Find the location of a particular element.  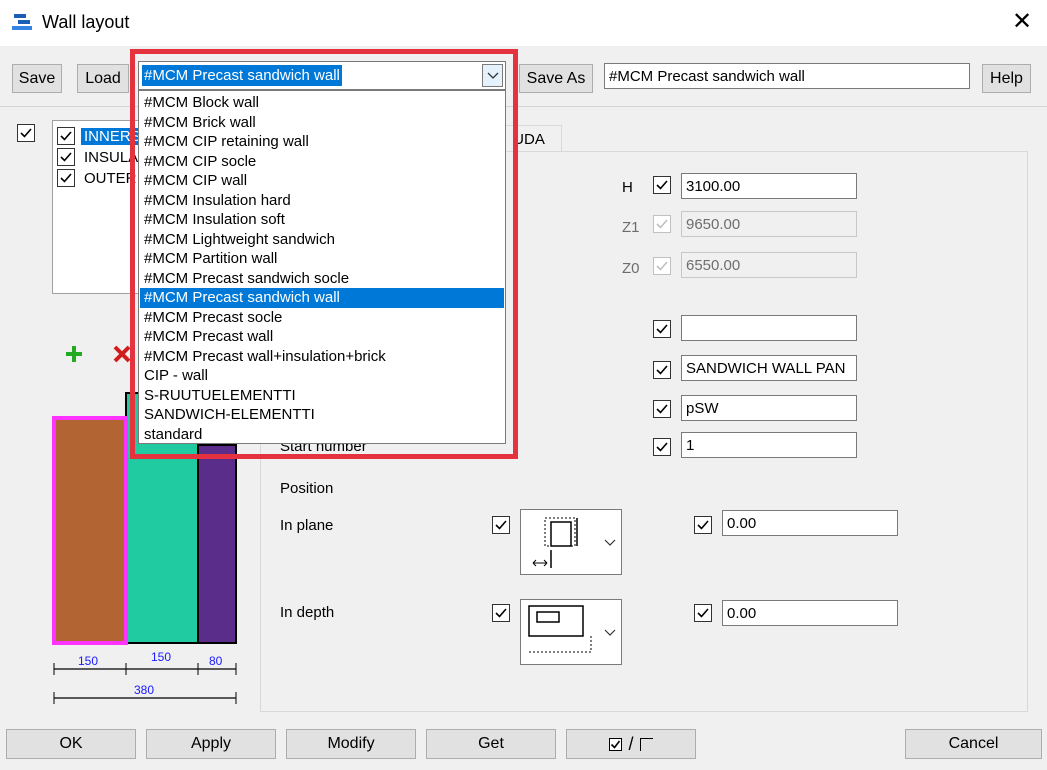

z0-label: Z0 is located at coordinates (631, 268).